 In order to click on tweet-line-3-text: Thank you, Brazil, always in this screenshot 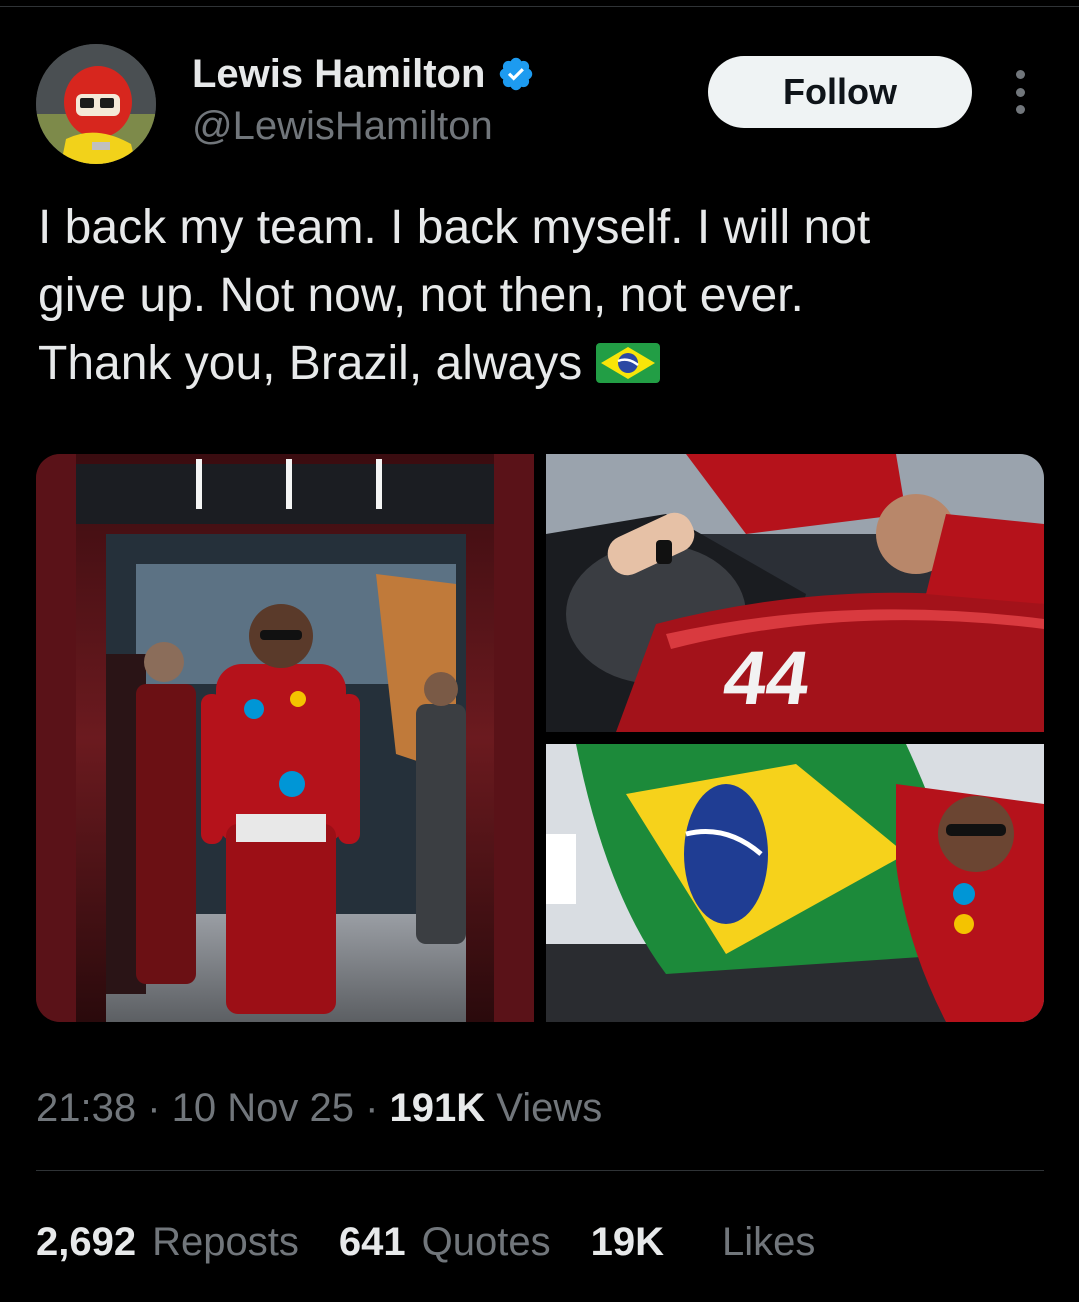, I will do `click(310, 363)`.